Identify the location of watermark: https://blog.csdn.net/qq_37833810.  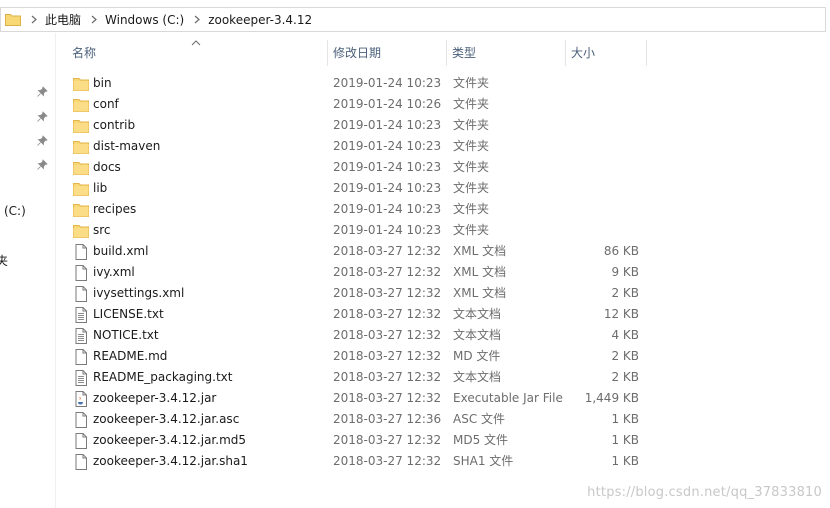
(704, 492).